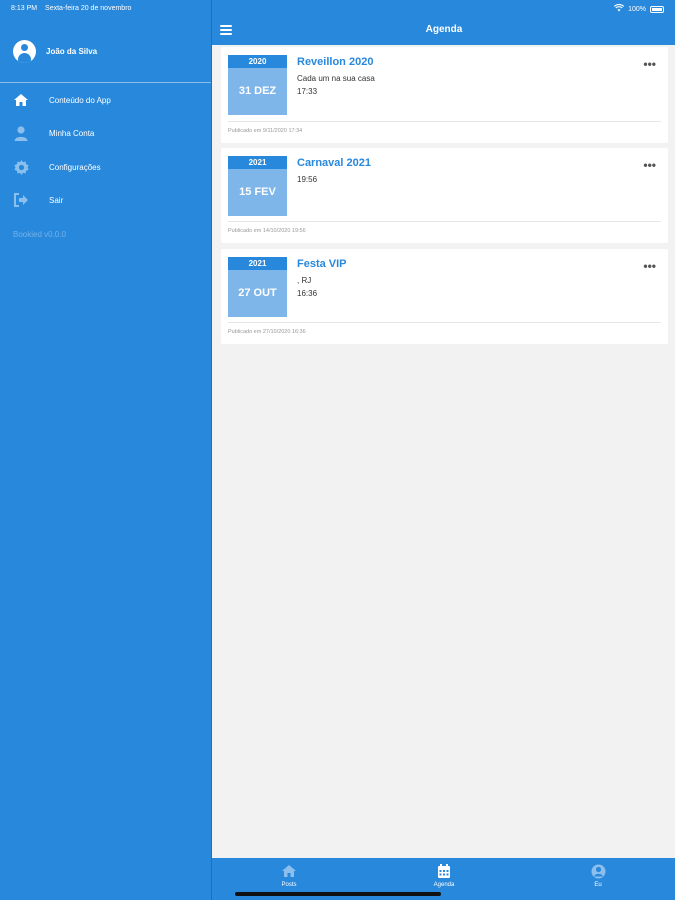  Describe the element at coordinates (322, 264) in the screenshot. I see `event-title: Festa VIP` at that location.